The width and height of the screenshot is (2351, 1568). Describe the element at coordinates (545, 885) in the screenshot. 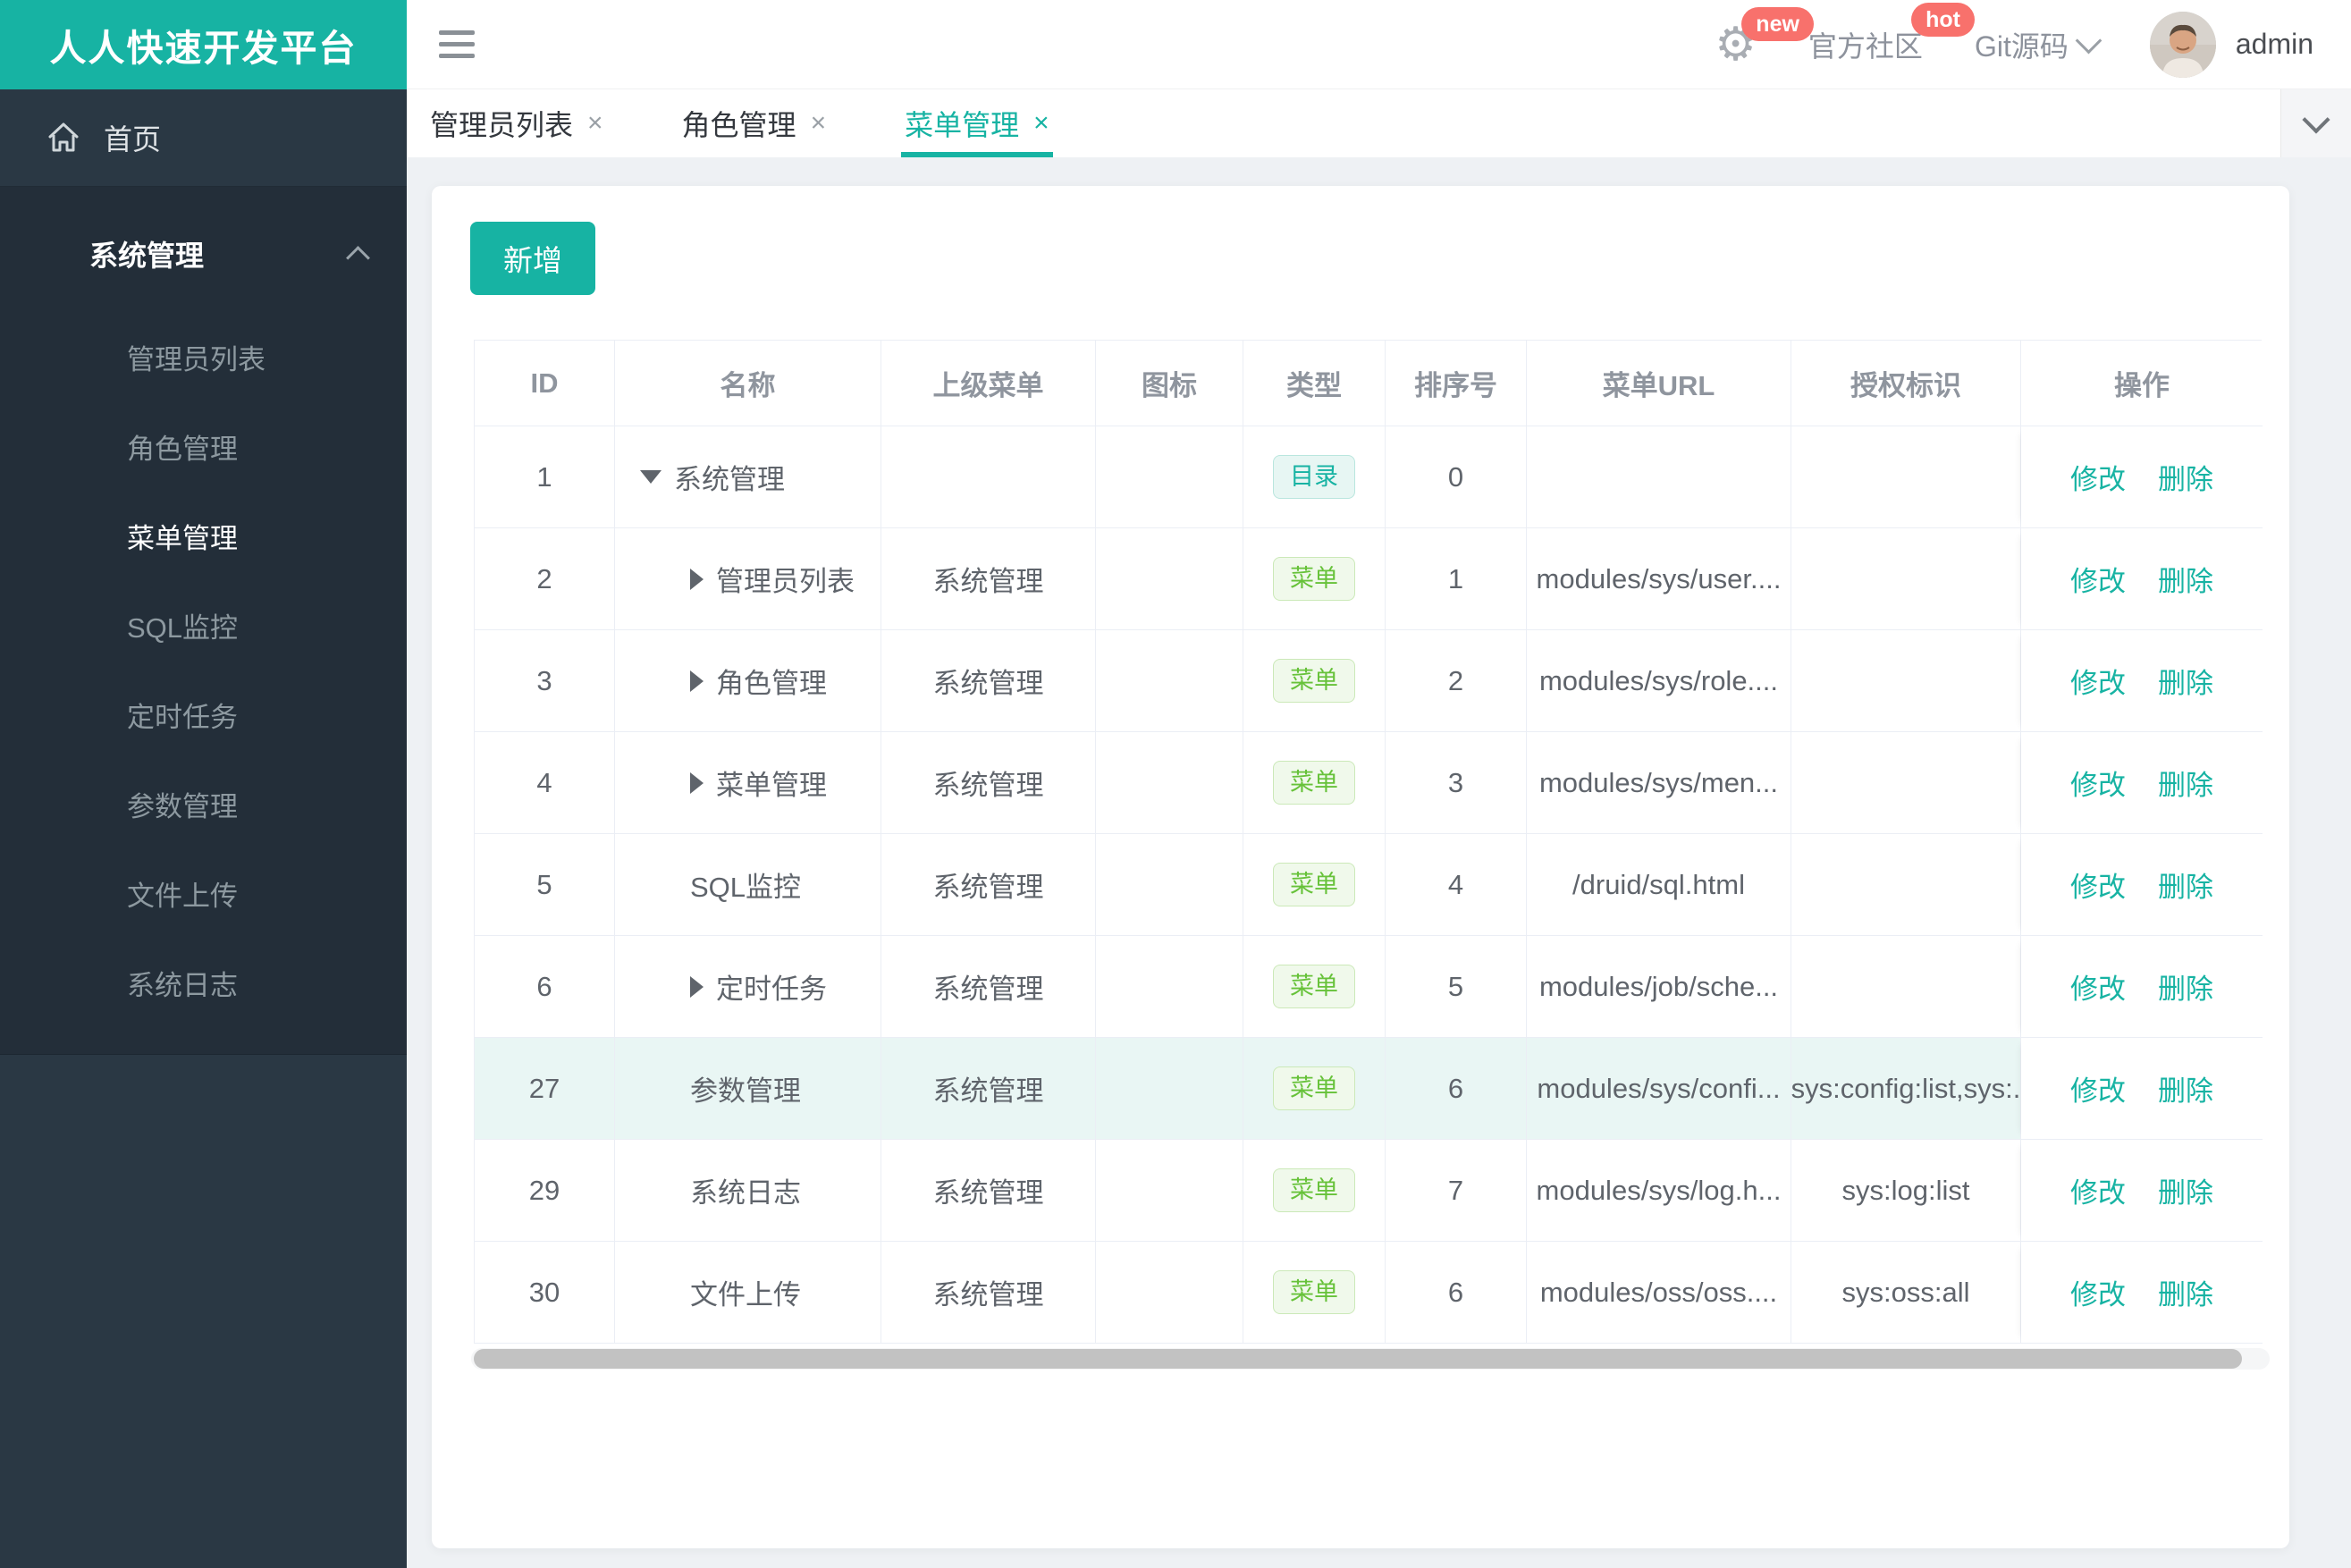

I see `cell-id: 5` at that location.